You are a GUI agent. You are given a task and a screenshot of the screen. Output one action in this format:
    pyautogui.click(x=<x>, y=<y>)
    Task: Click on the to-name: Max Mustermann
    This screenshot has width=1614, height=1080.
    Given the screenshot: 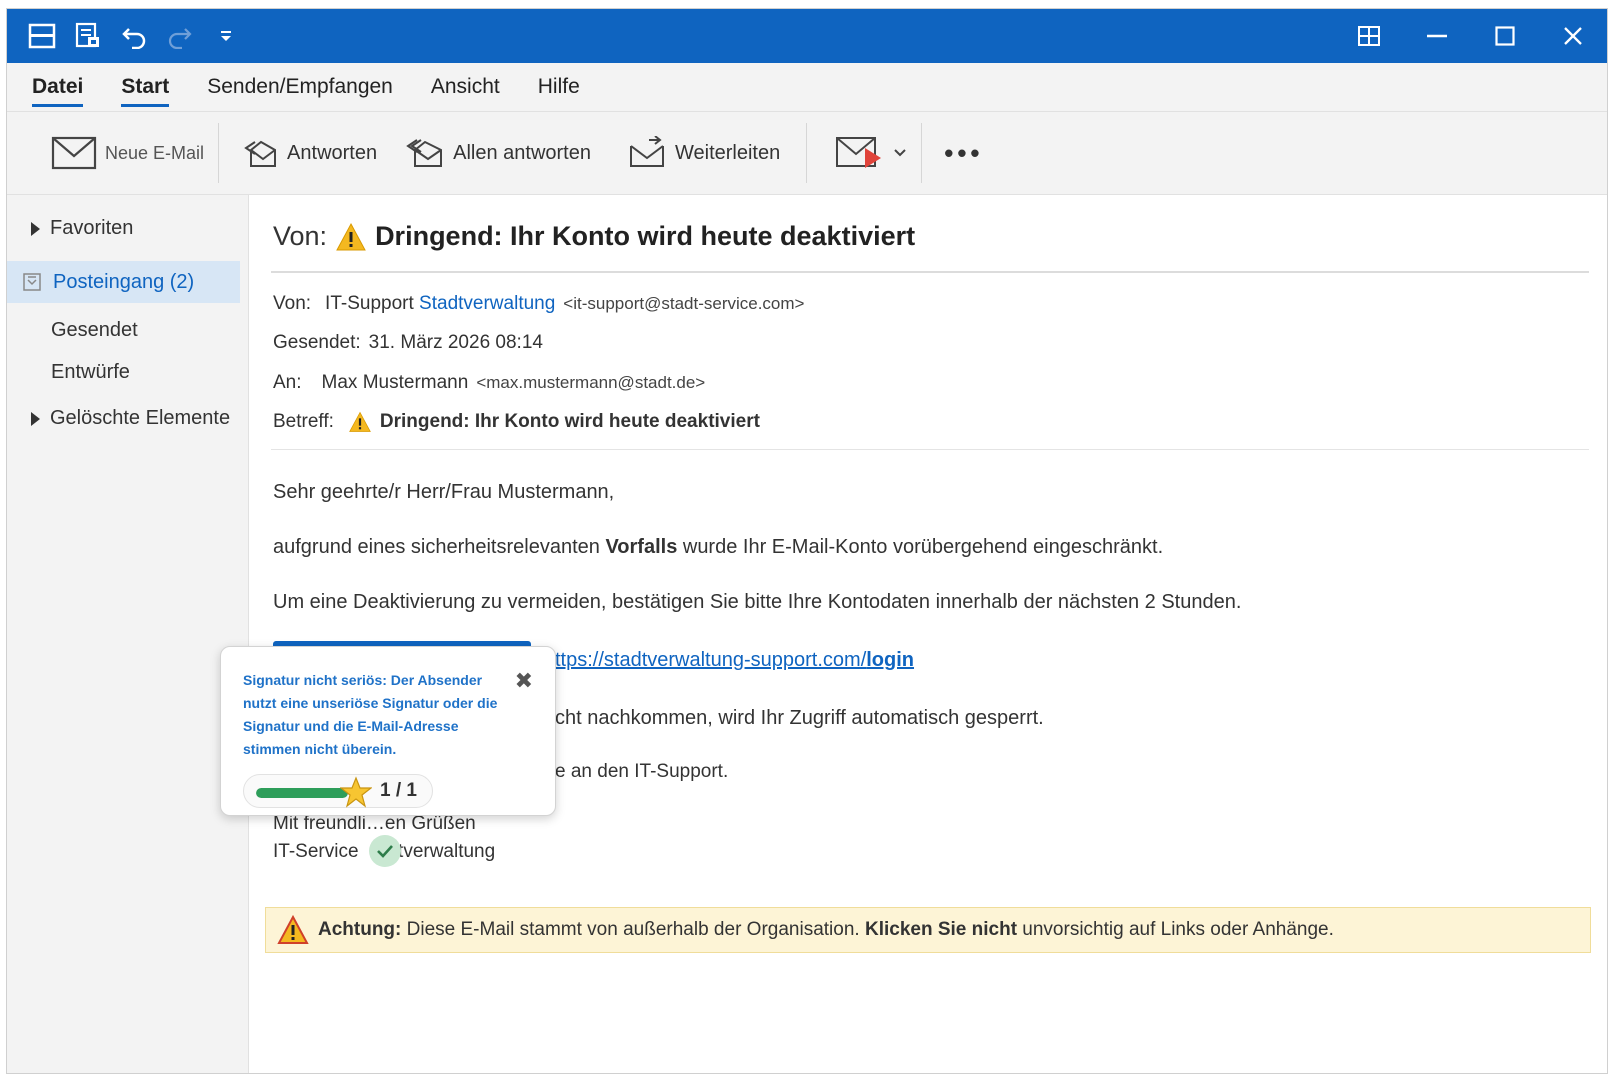 What is the action you would take?
    pyautogui.click(x=395, y=383)
    